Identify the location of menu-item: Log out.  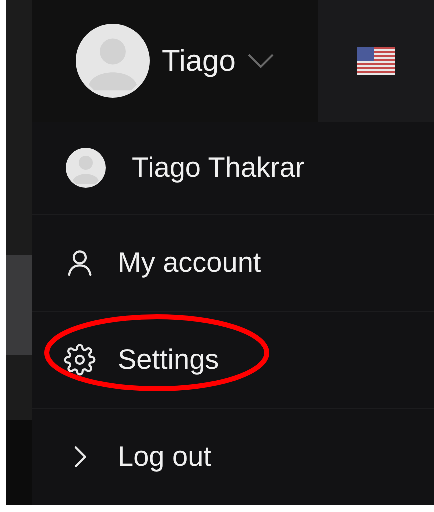
(138, 457).